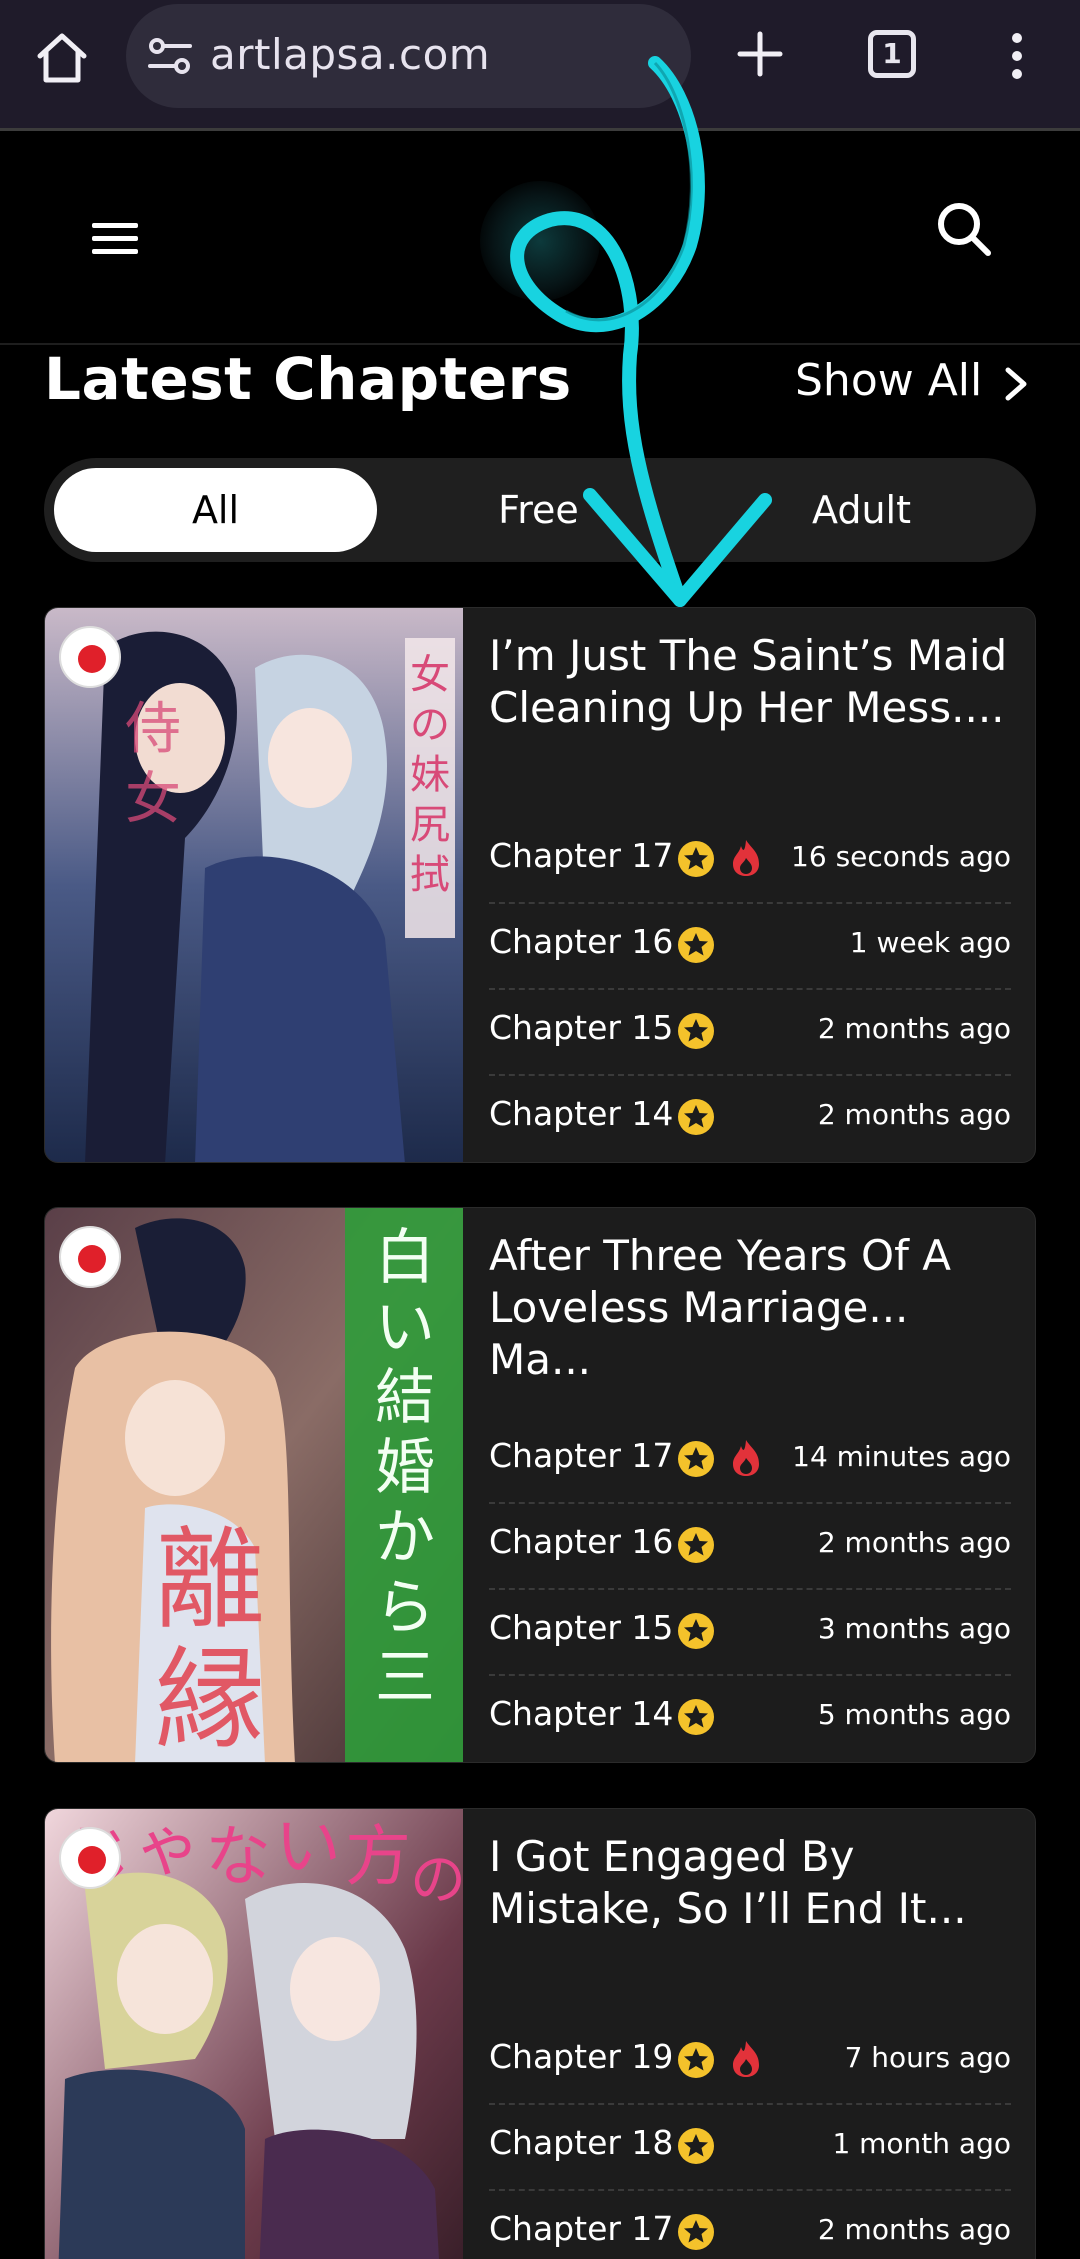 The width and height of the screenshot is (1080, 2259). What do you see at coordinates (750, 2225) in the screenshot?
I see `chapter-row: Chapter 17 2 months ago` at bounding box center [750, 2225].